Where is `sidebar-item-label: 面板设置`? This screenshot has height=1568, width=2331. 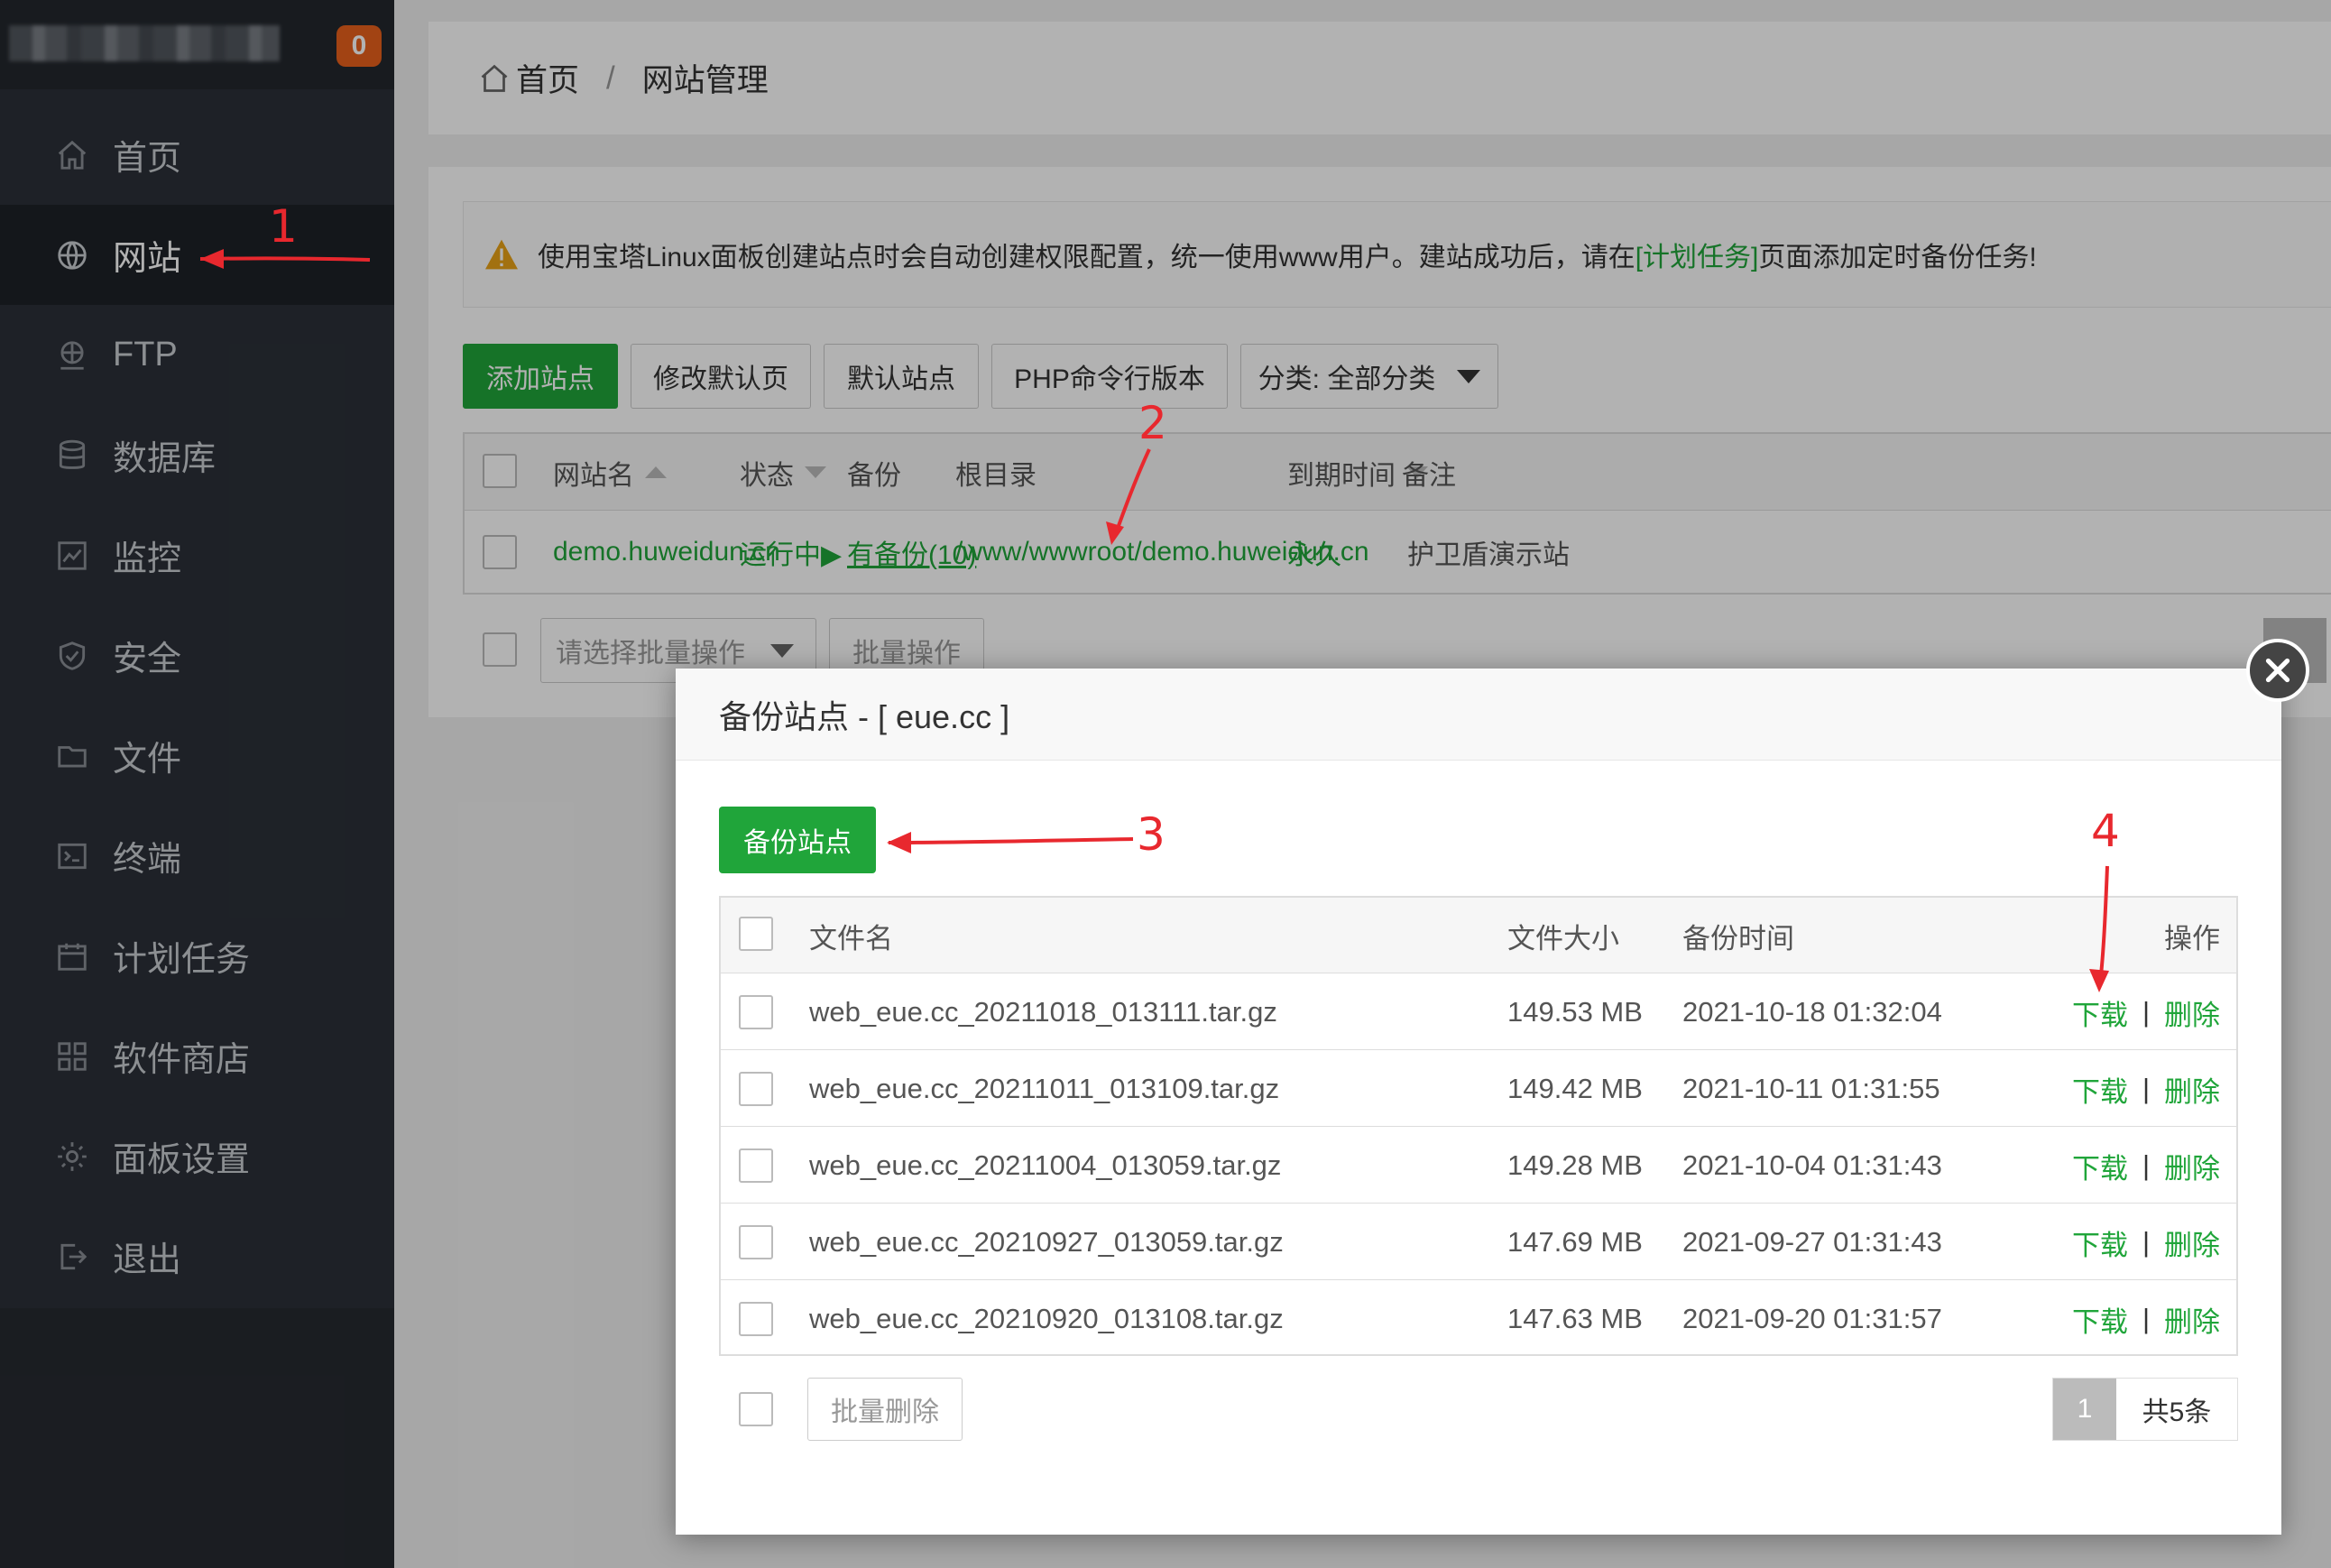
sidebar-item-label: 面板设置 is located at coordinates (182, 1160).